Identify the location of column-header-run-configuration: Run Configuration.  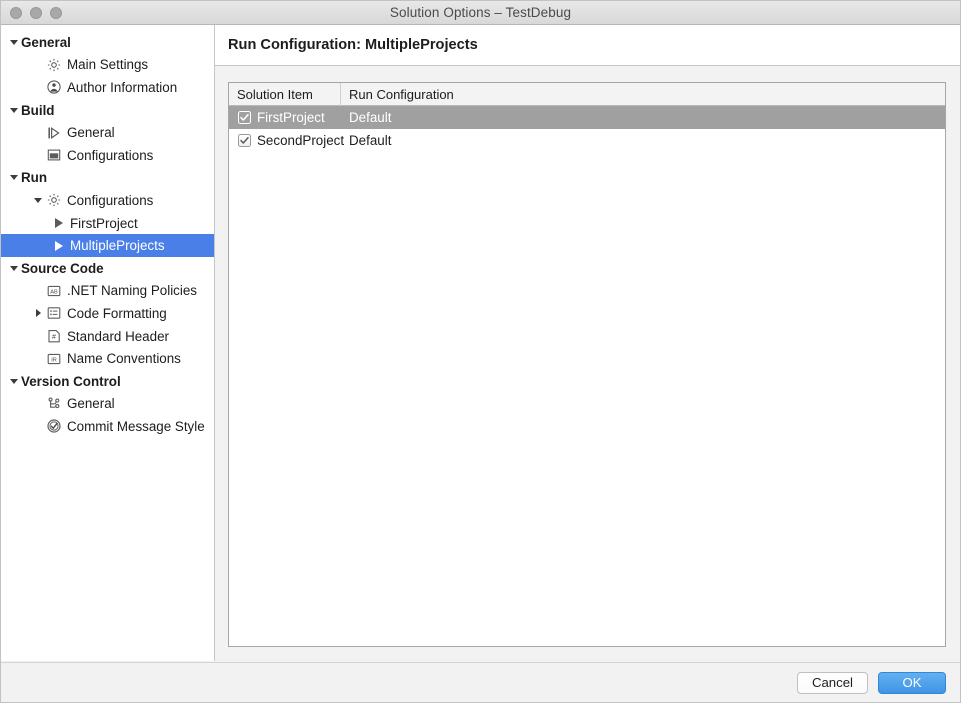
(643, 94).